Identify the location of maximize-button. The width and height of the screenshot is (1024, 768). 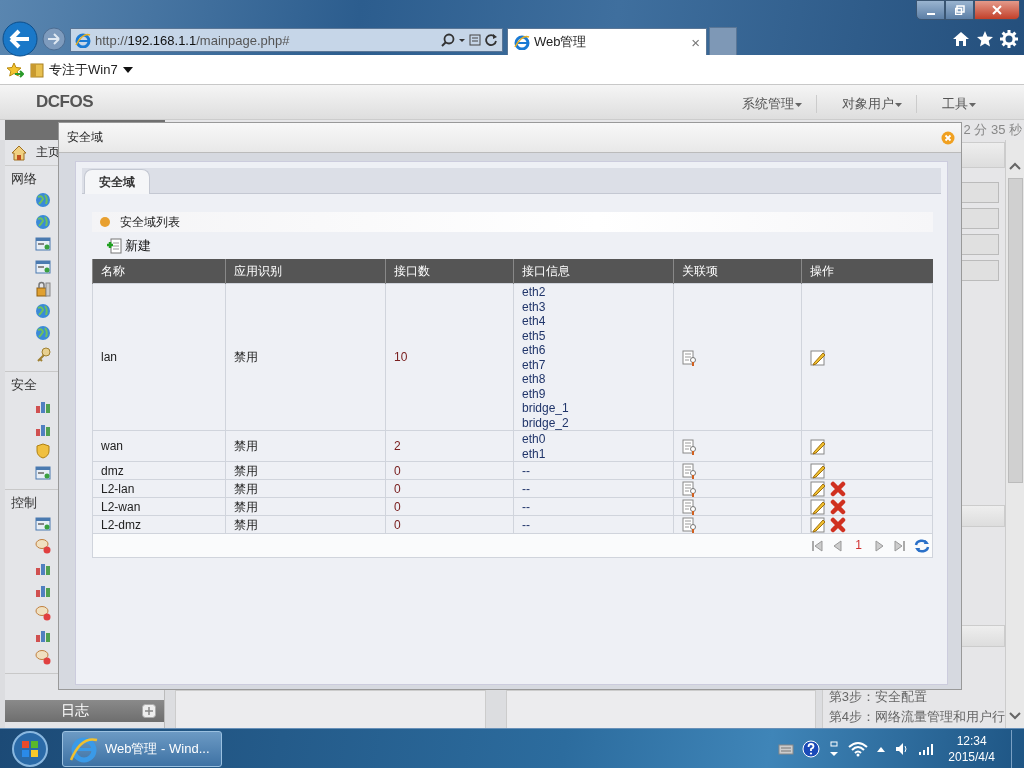
(959, 10).